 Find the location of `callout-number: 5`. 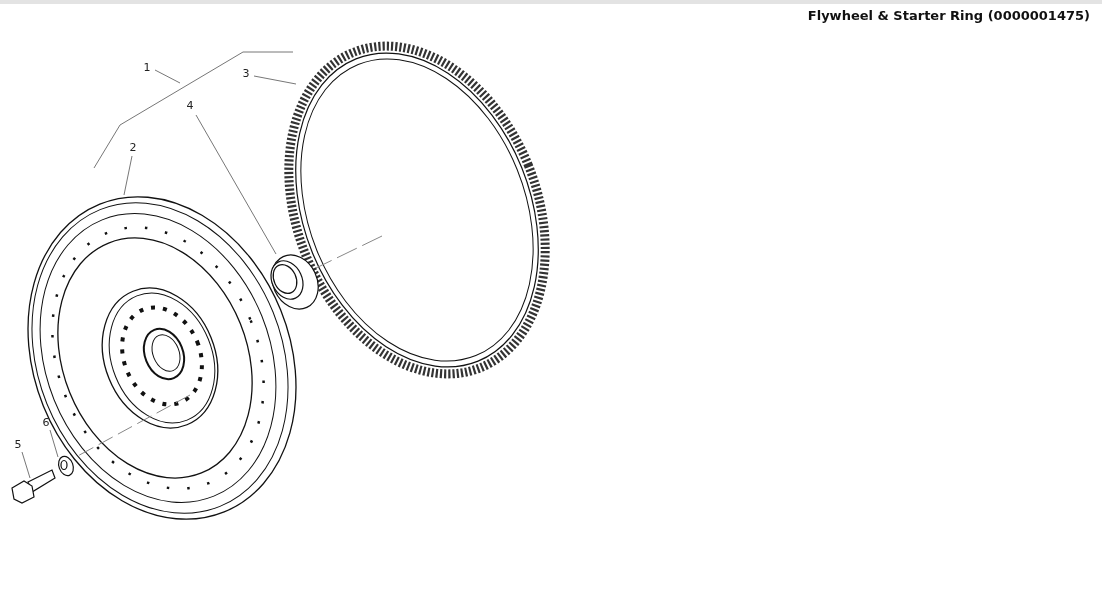

callout-number: 5 is located at coordinates (18, 444).